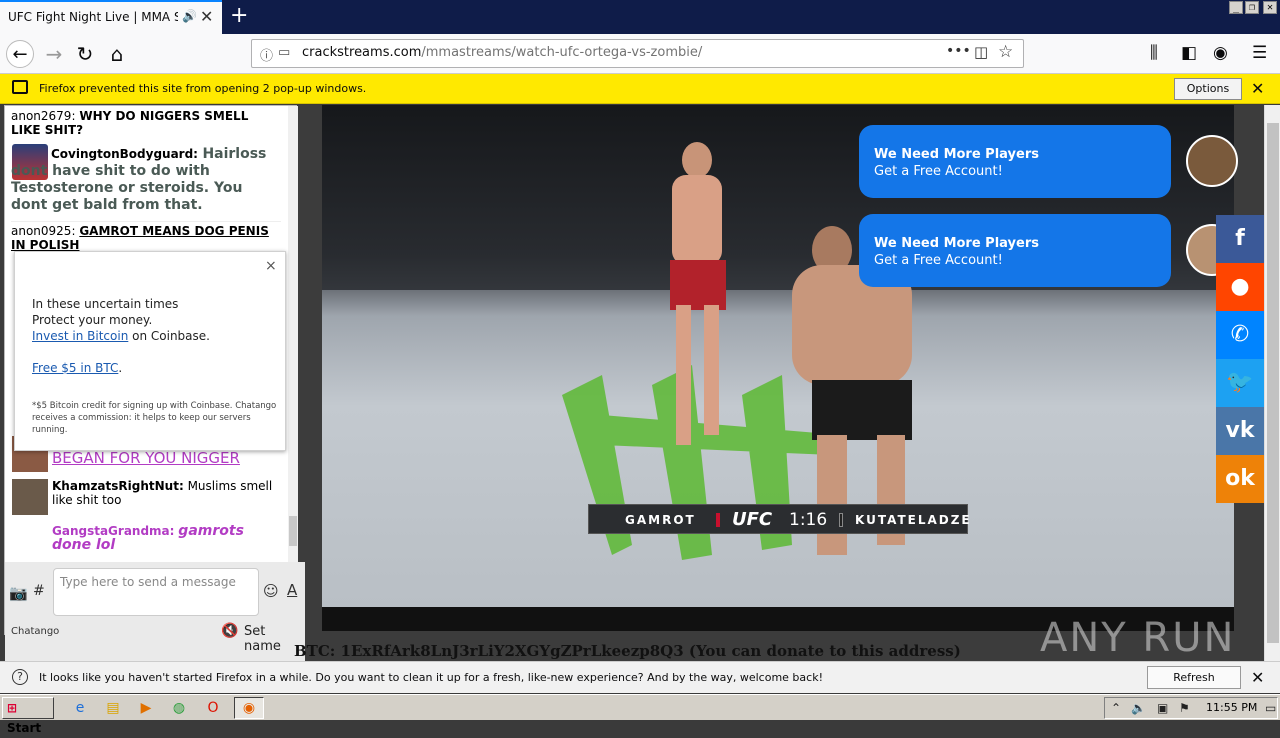 The width and height of the screenshot is (1280, 738). What do you see at coordinates (1240, 383) in the screenshot?
I see `twitter-share-icon: 🐦` at bounding box center [1240, 383].